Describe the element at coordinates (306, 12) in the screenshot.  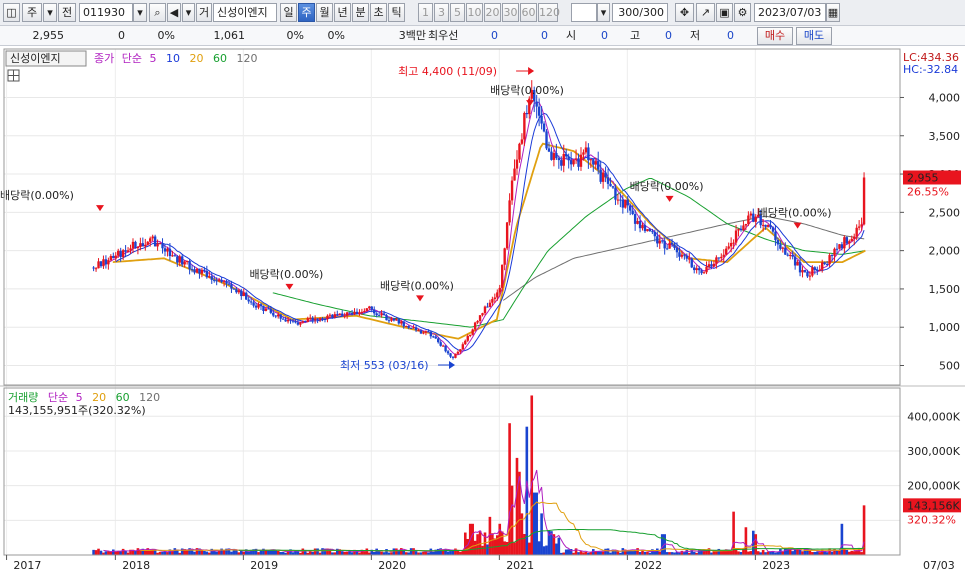
I see `period-button-1: 주` at that location.